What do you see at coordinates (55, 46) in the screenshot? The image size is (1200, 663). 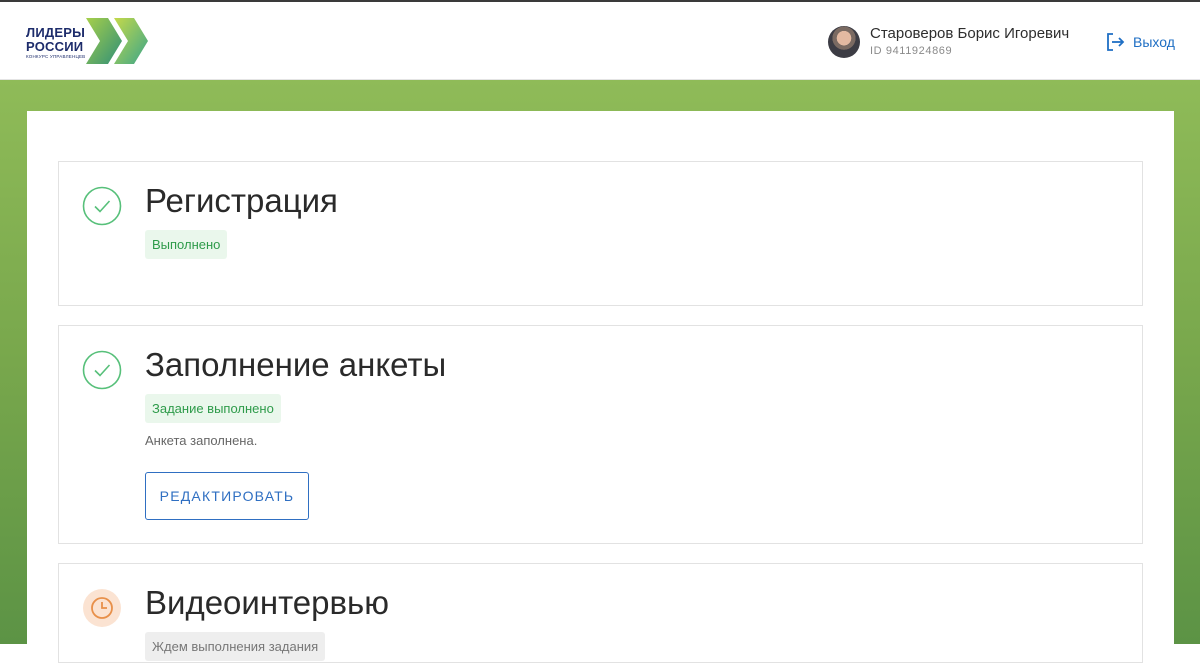 I see `logo-line-2: РОССИИ` at bounding box center [55, 46].